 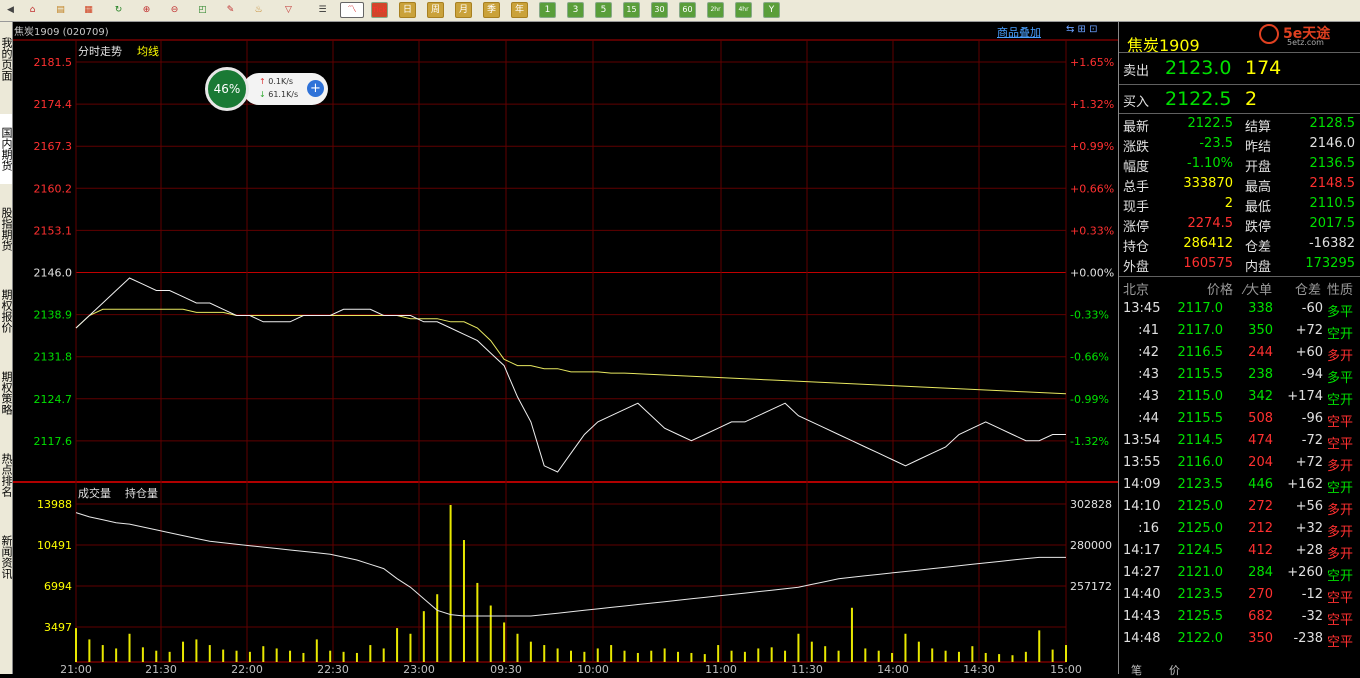 What do you see at coordinates (743, 10) in the screenshot?
I see `toolbar-btn-4hr: 4hr` at bounding box center [743, 10].